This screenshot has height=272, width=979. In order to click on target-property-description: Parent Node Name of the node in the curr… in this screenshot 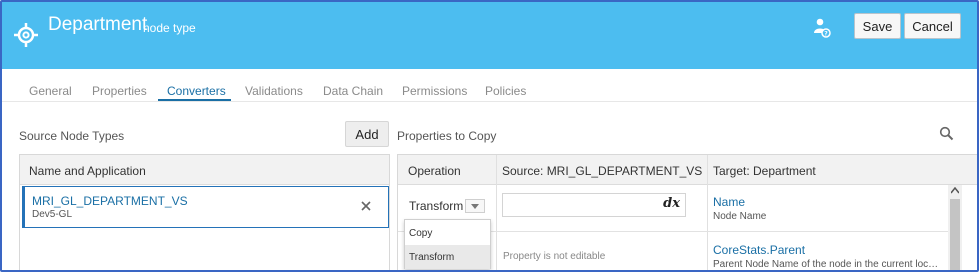, I will do `click(828, 264)`.